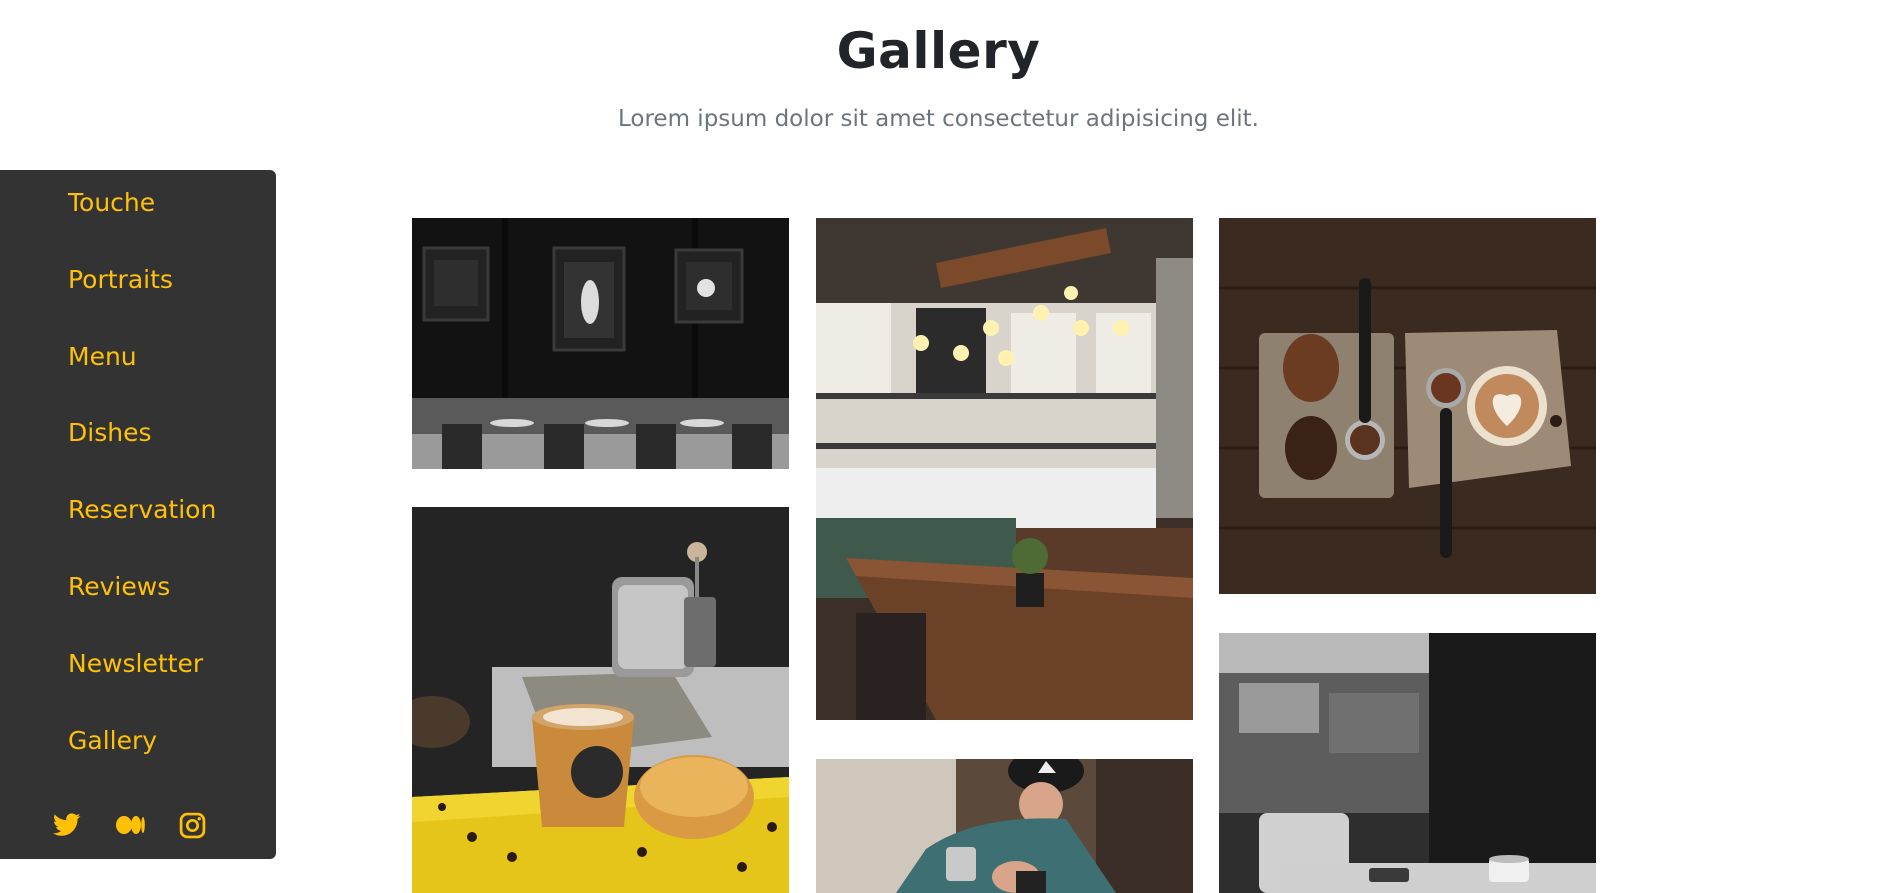  Describe the element at coordinates (120, 279) in the screenshot. I see `sidebar-item-portraits: Portraits` at that location.